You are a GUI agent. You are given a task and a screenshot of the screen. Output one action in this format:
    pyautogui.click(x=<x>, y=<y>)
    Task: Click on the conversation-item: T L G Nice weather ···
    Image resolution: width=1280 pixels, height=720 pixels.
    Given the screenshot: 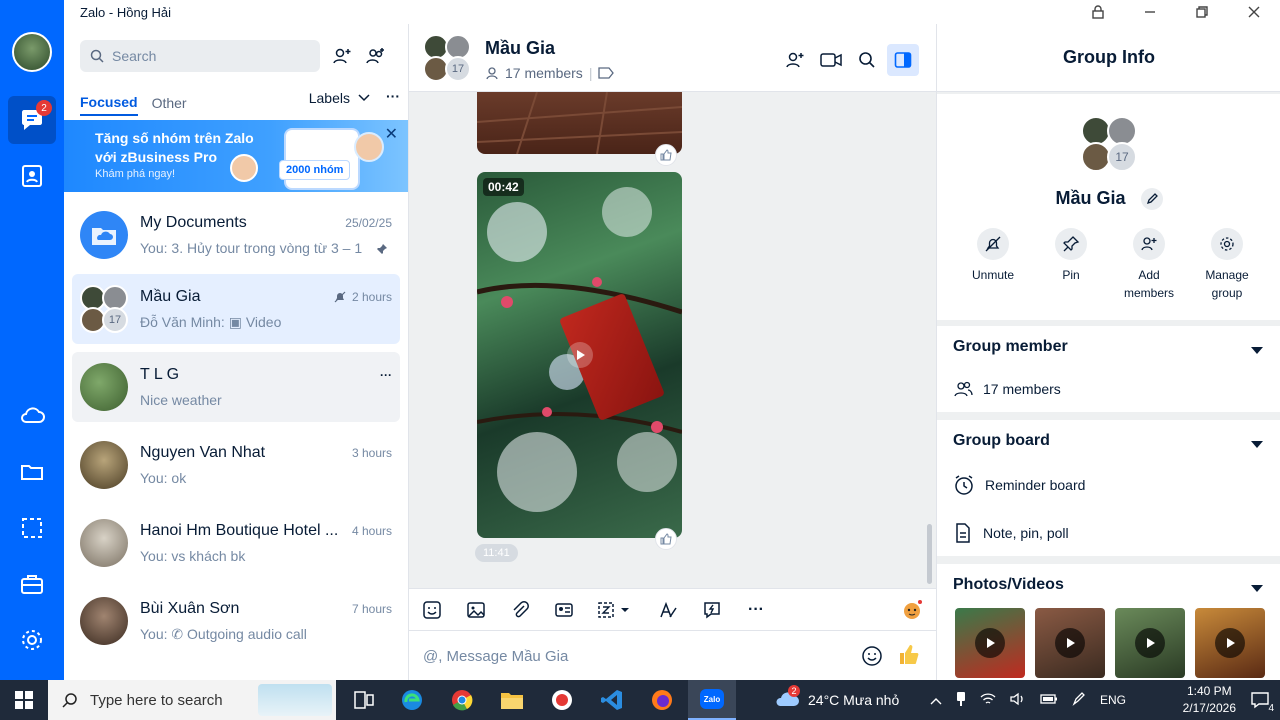 What is the action you would take?
    pyautogui.click(x=236, y=387)
    